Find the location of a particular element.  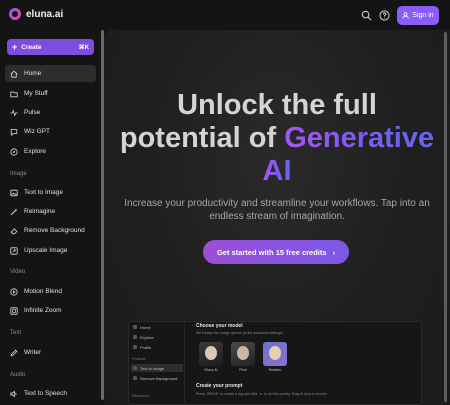

sign-in-button: Sign in is located at coordinates (418, 15).